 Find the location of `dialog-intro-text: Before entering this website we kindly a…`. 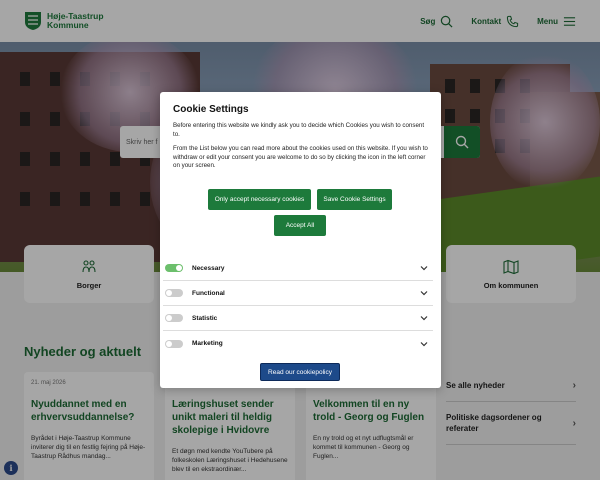

dialog-intro-text: Before entering this website we kindly a… is located at coordinates (299, 130).